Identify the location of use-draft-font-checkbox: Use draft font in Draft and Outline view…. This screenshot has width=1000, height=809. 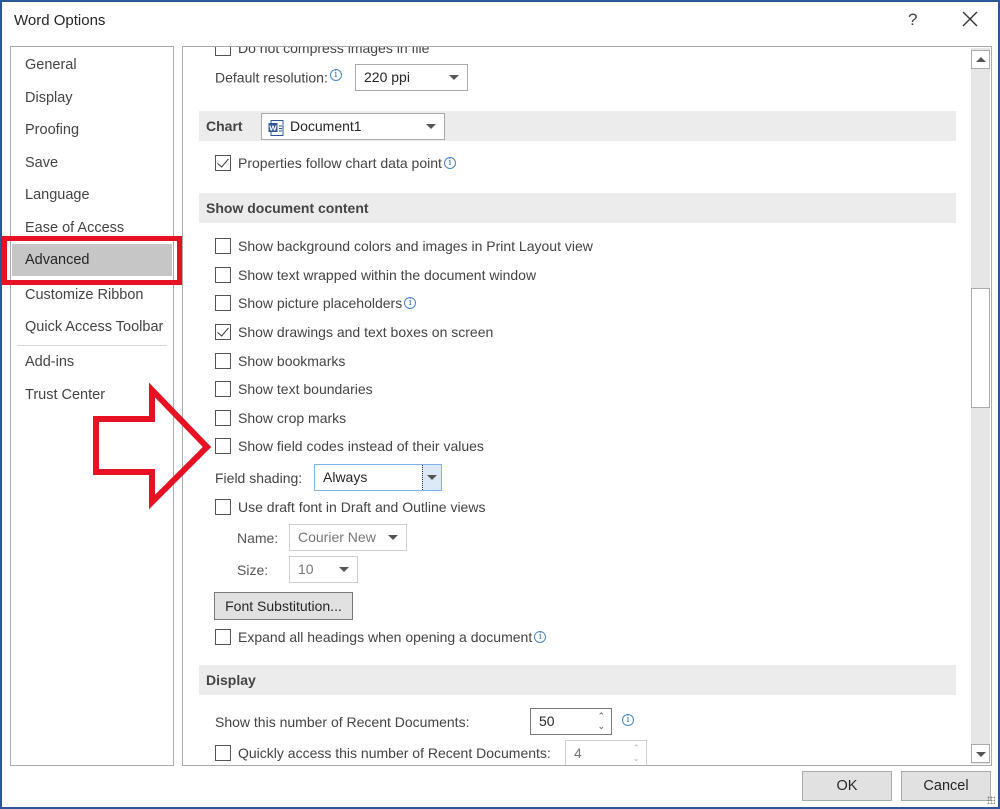
(350, 507).